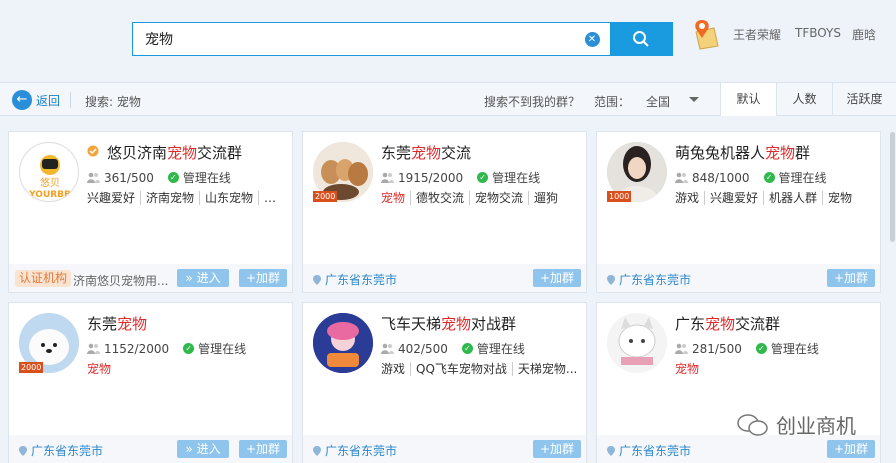  Describe the element at coordinates (353, 39) in the screenshot. I see `search-input` at that location.